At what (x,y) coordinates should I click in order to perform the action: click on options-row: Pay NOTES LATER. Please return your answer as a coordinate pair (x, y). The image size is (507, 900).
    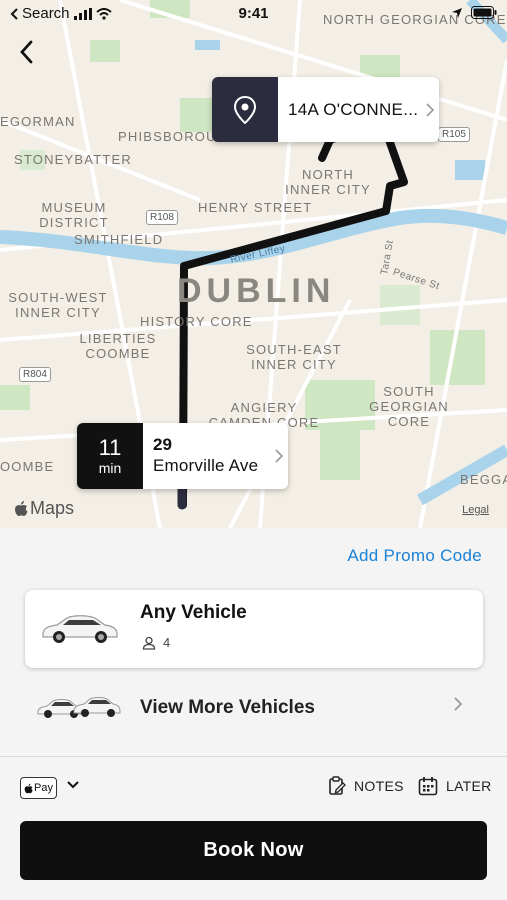
    Looking at the image, I should click on (253, 788).